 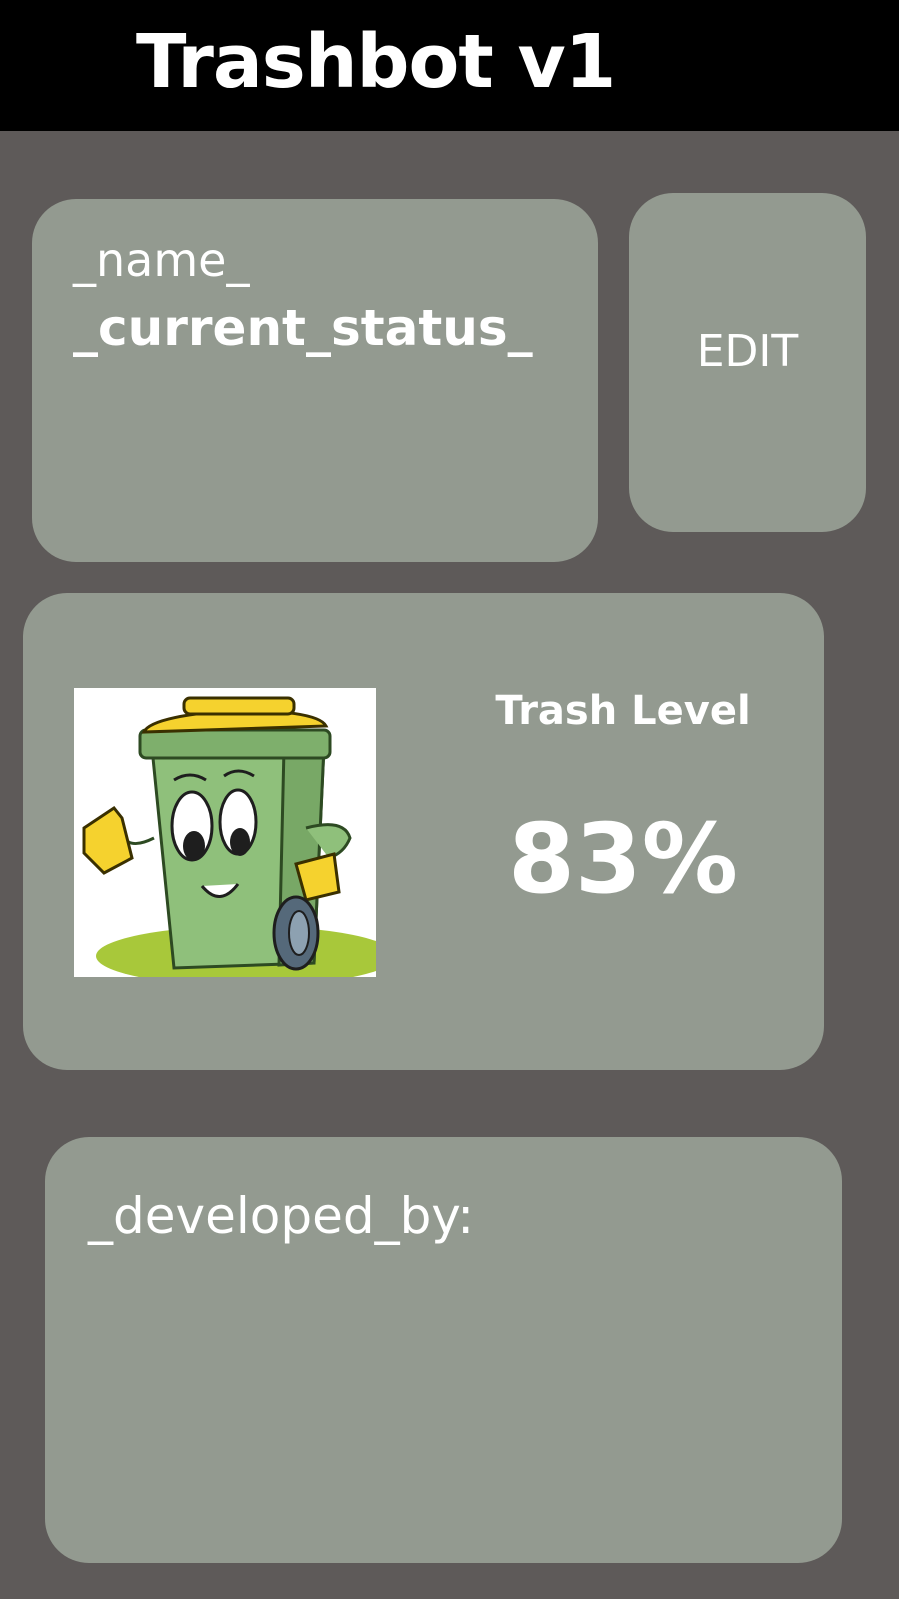 I want to click on app-header: Trashbot v1, so click(x=449, y=65).